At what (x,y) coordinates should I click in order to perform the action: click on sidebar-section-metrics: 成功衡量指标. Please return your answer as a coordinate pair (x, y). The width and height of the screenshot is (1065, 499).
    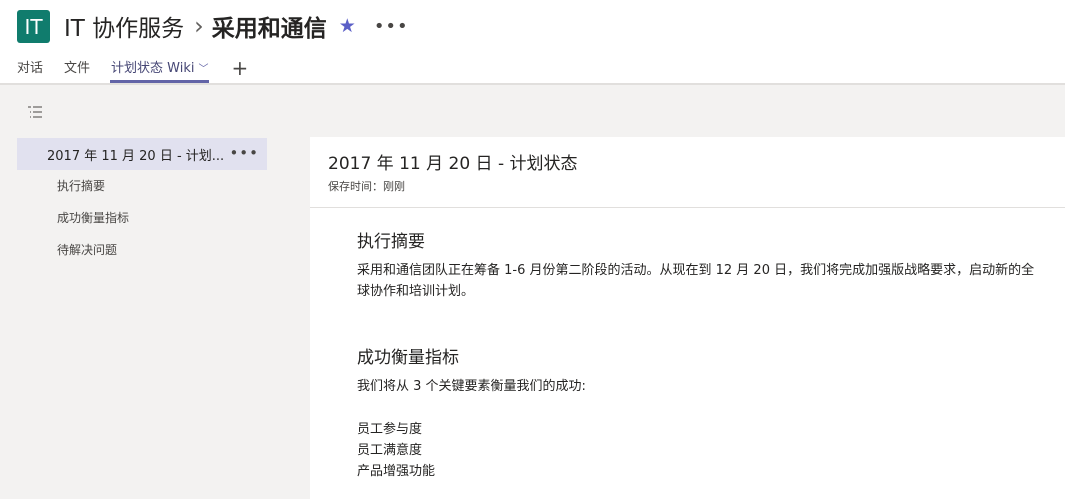
    Looking at the image, I should click on (142, 218).